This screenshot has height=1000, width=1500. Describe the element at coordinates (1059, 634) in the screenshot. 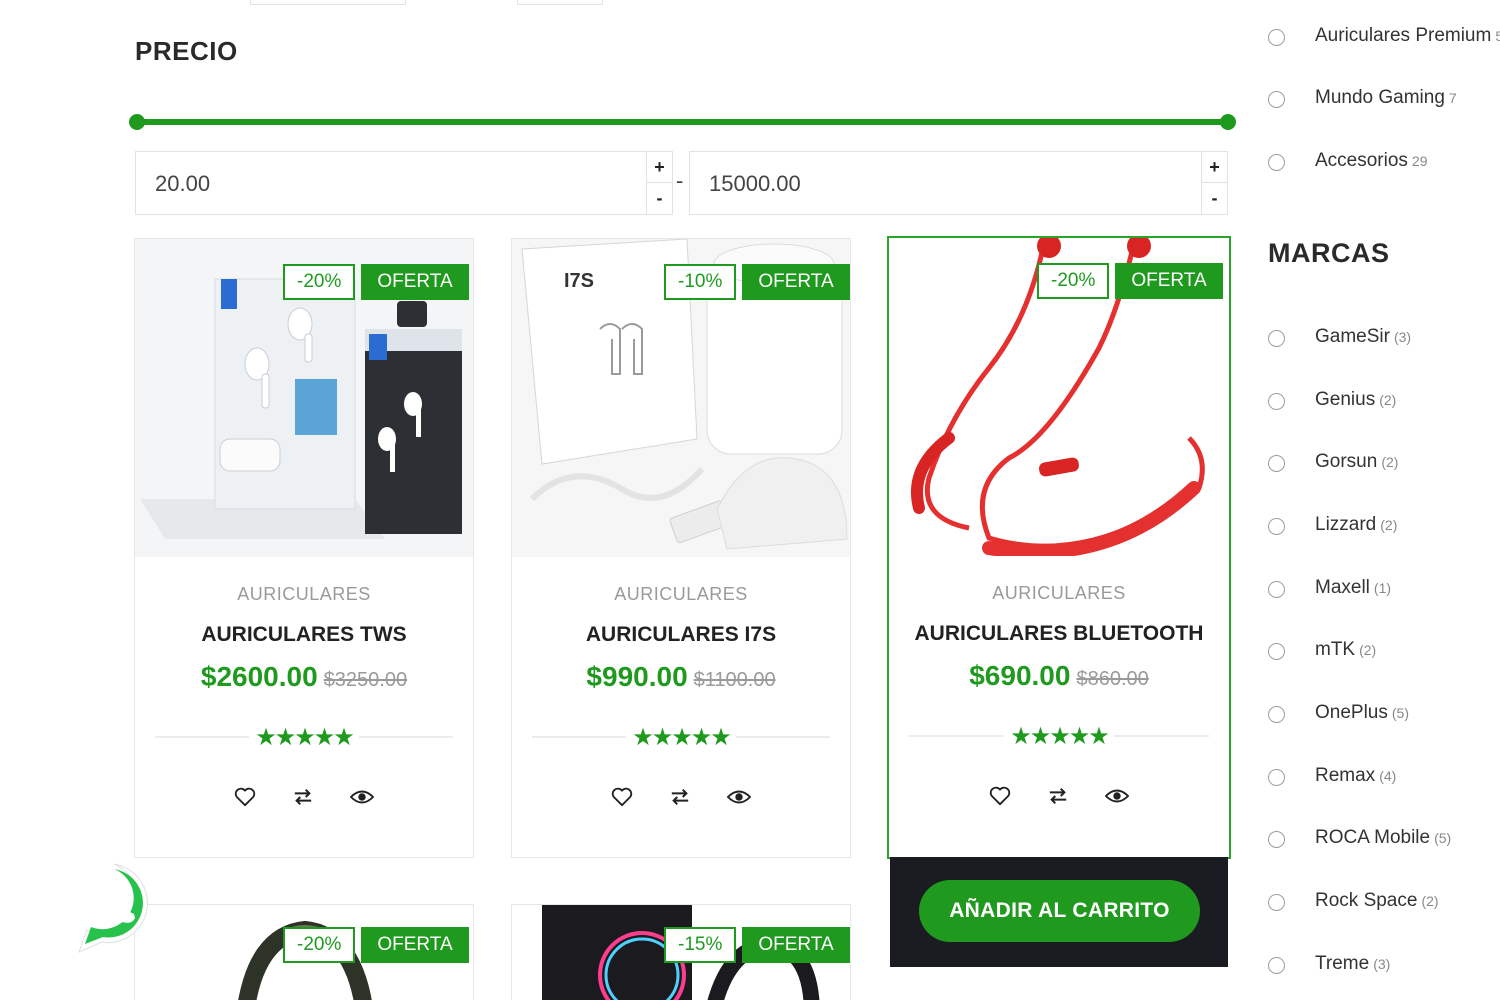

I see `product-name: AURICULARES BLUETOOTH` at that location.